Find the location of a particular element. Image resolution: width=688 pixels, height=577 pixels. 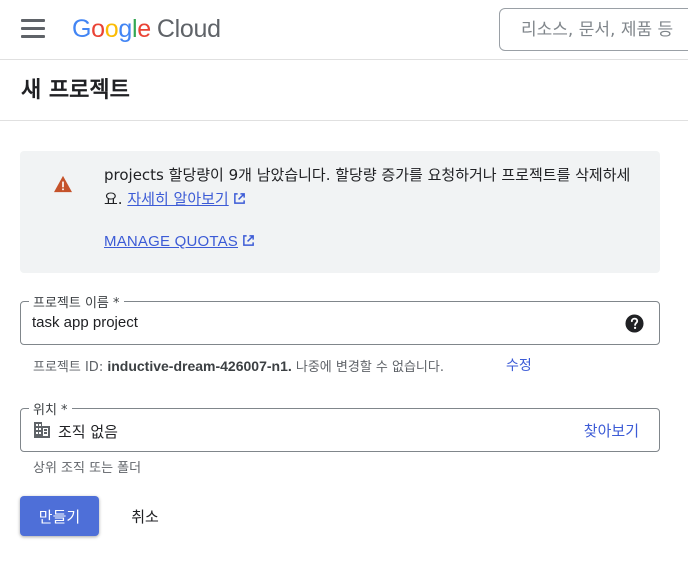

logo-letter-o1: o is located at coordinates (98, 29).